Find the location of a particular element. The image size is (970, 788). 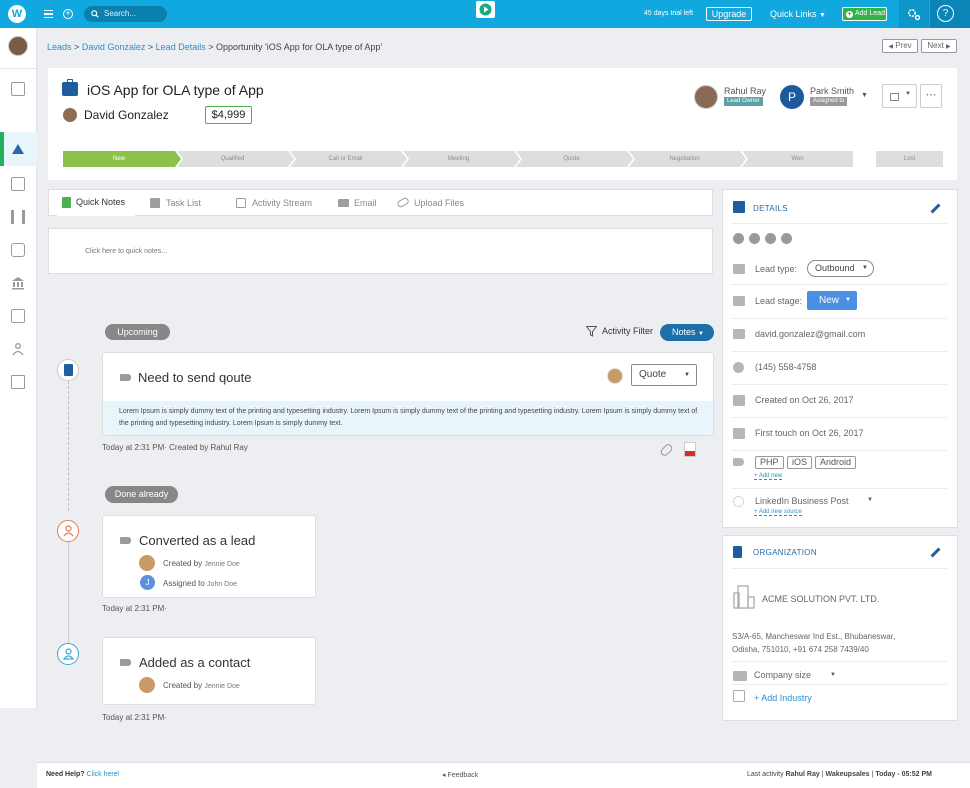

tag-chip: Android is located at coordinates (836, 462).